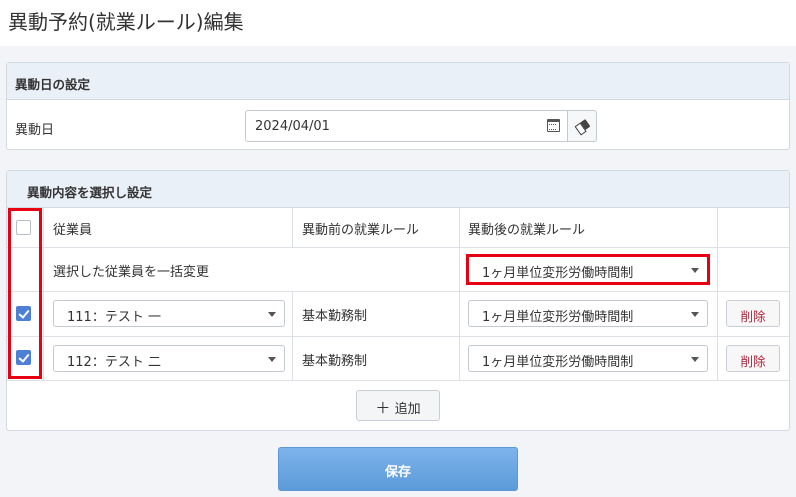 This screenshot has height=497, width=796. I want to click on add-row-button: ＋ 追加, so click(398, 405).